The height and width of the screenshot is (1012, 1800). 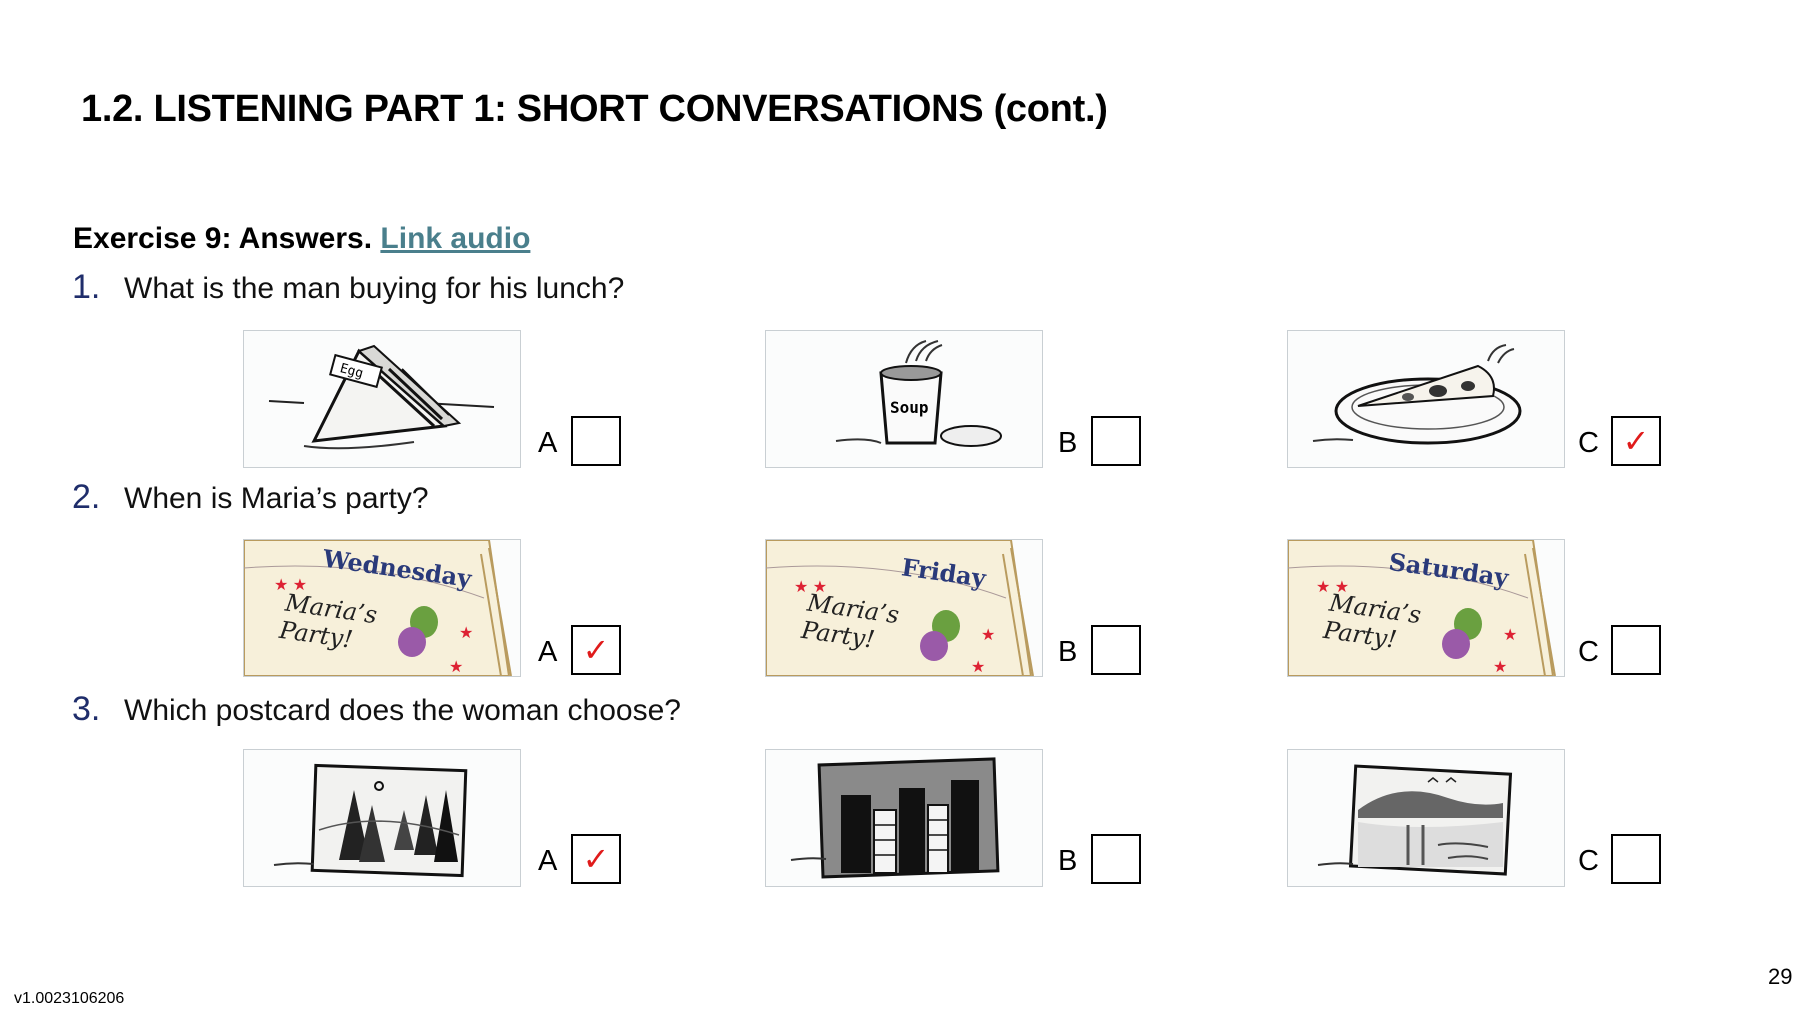 What do you see at coordinates (382, 608) in the screenshot?
I see `wednesday-invite-image: Wednesday Maria’s Party! ★ ★ ★ ★` at bounding box center [382, 608].